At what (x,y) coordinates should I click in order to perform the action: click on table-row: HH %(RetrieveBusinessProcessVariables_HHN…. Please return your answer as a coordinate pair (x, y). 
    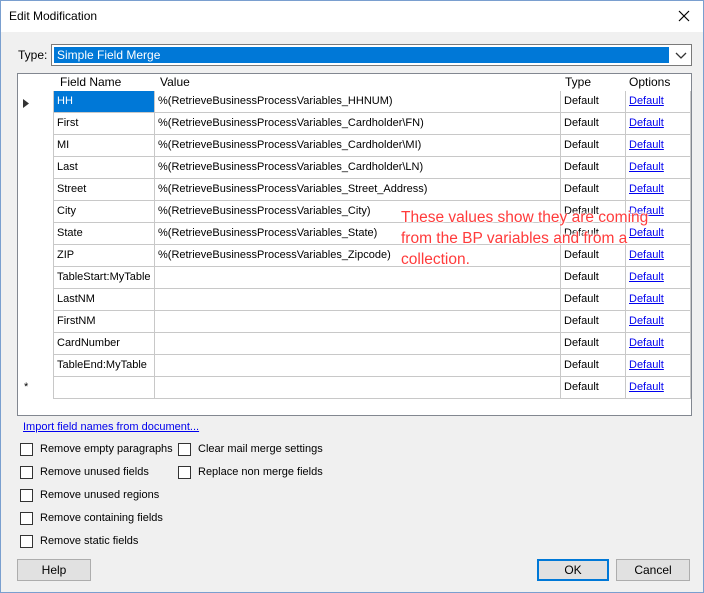
    Looking at the image, I should click on (354, 102).